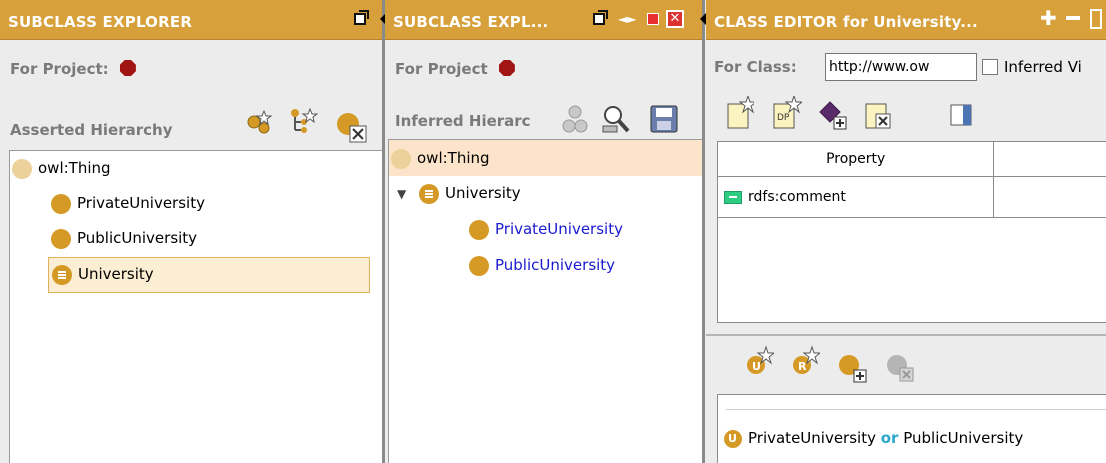 The height and width of the screenshot is (463, 1106). Describe the element at coordinates (990, 67) in the screenshot. I see `inferred-view-checkbox` at that location.